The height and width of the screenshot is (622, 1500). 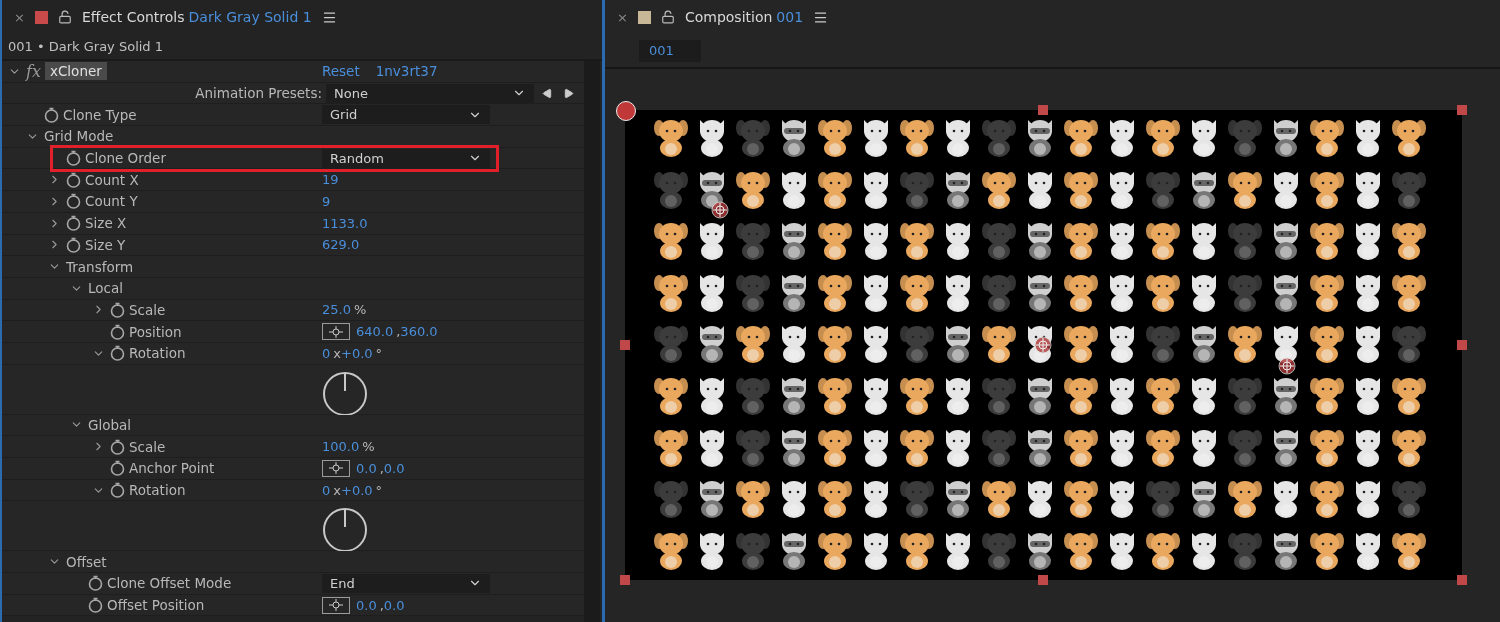 I want to click on value-text: 640.0, so click(x=375, y=332).